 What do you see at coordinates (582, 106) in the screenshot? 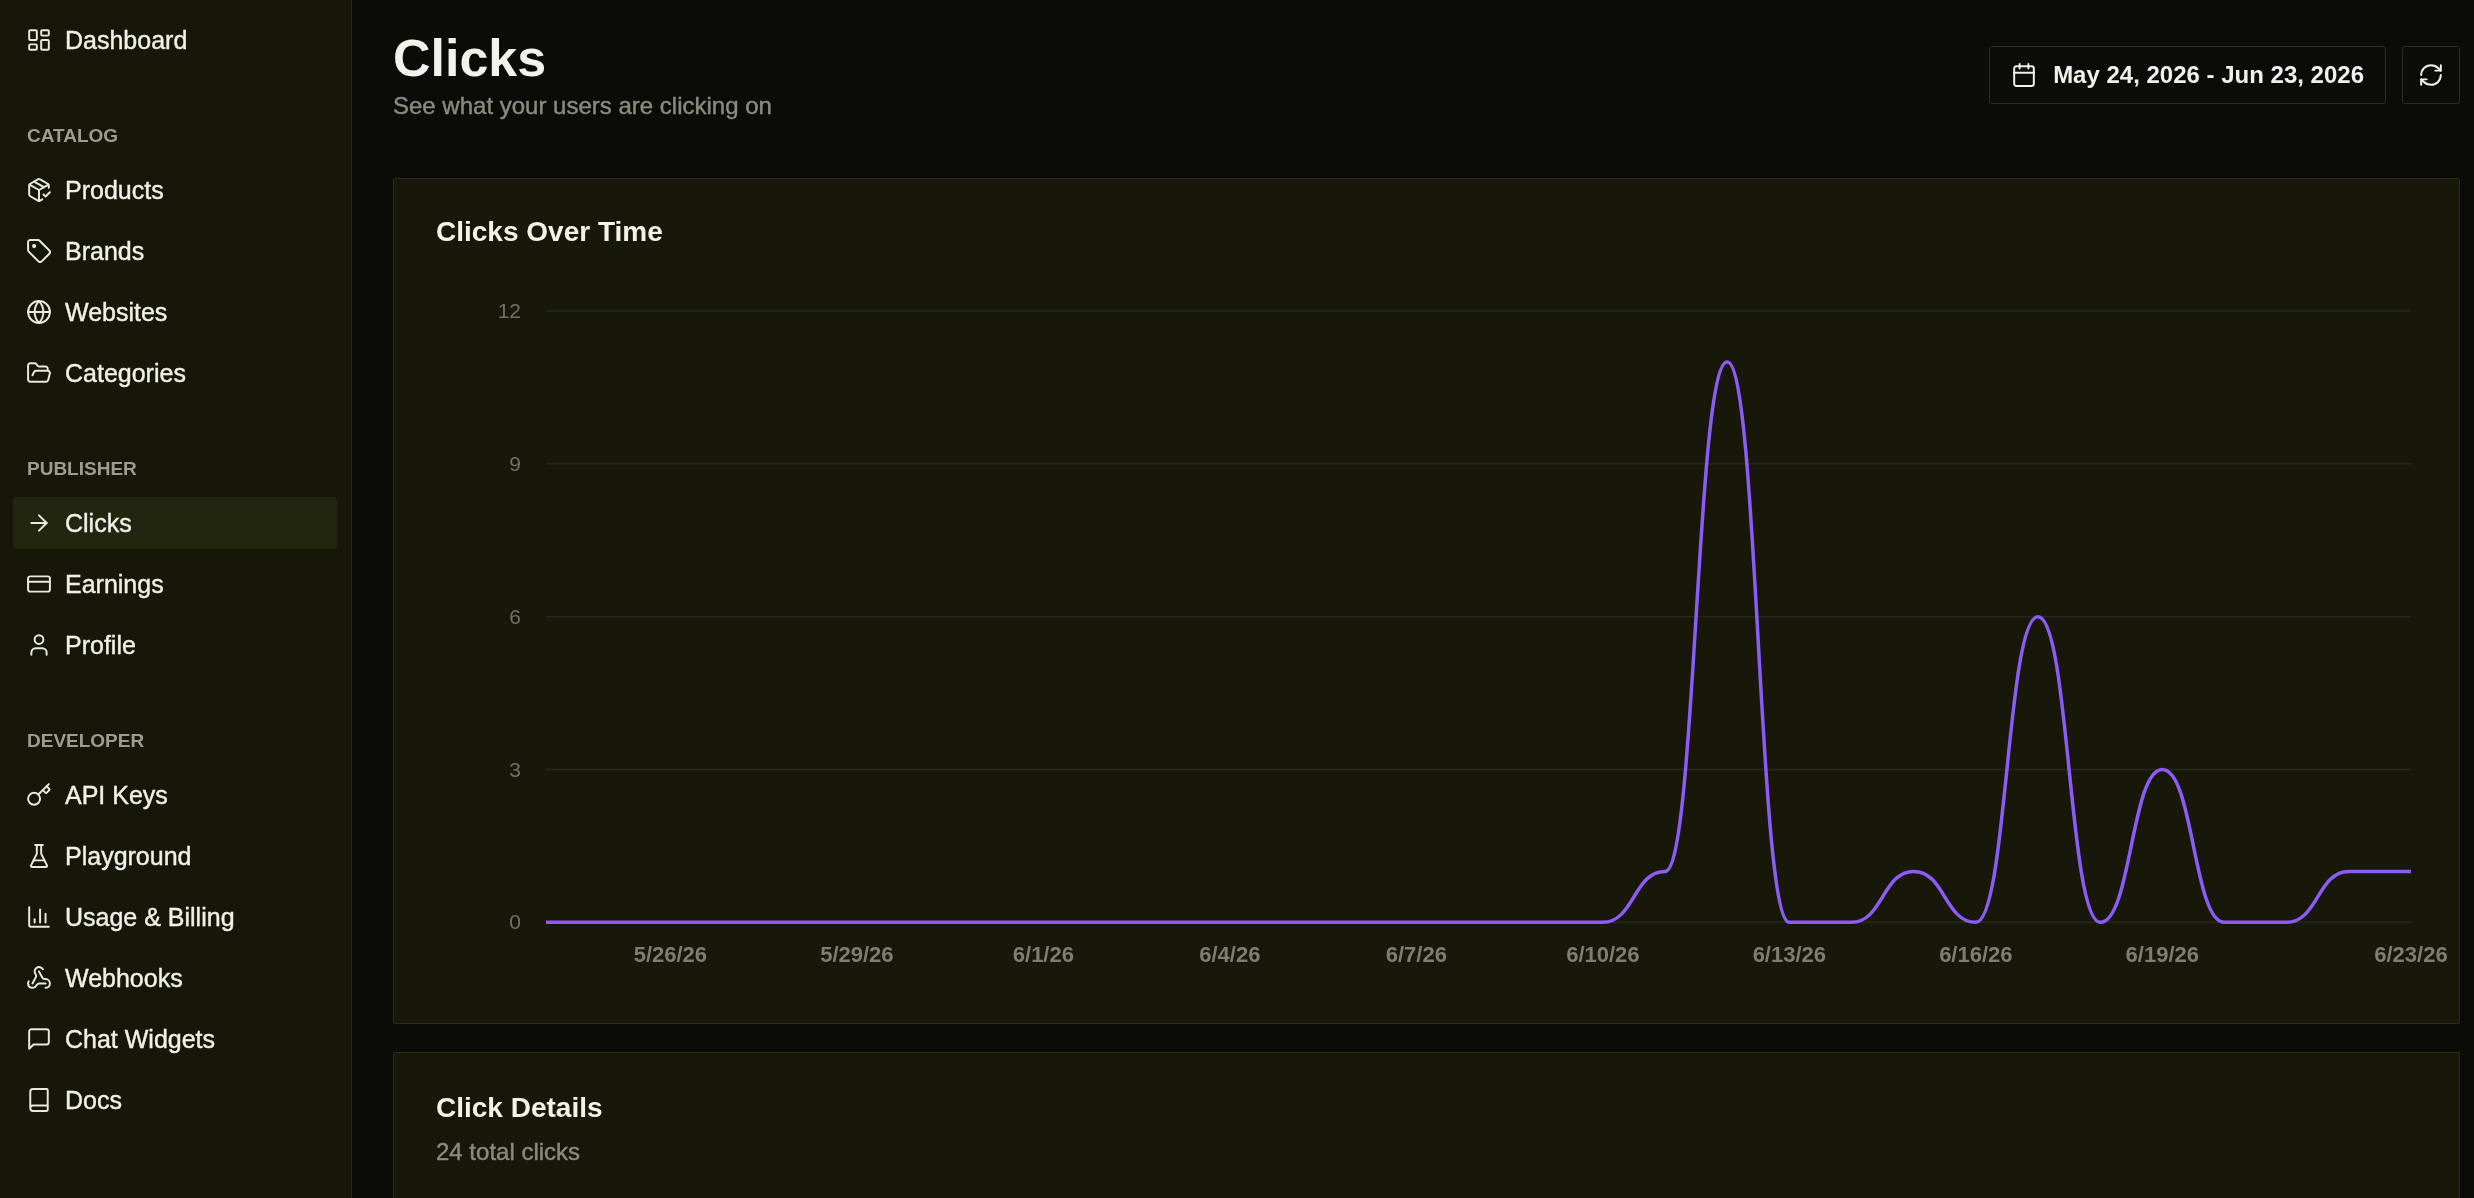
I see `page-subtitle: See what your users are clicking on` at bounding box center [582, 106].